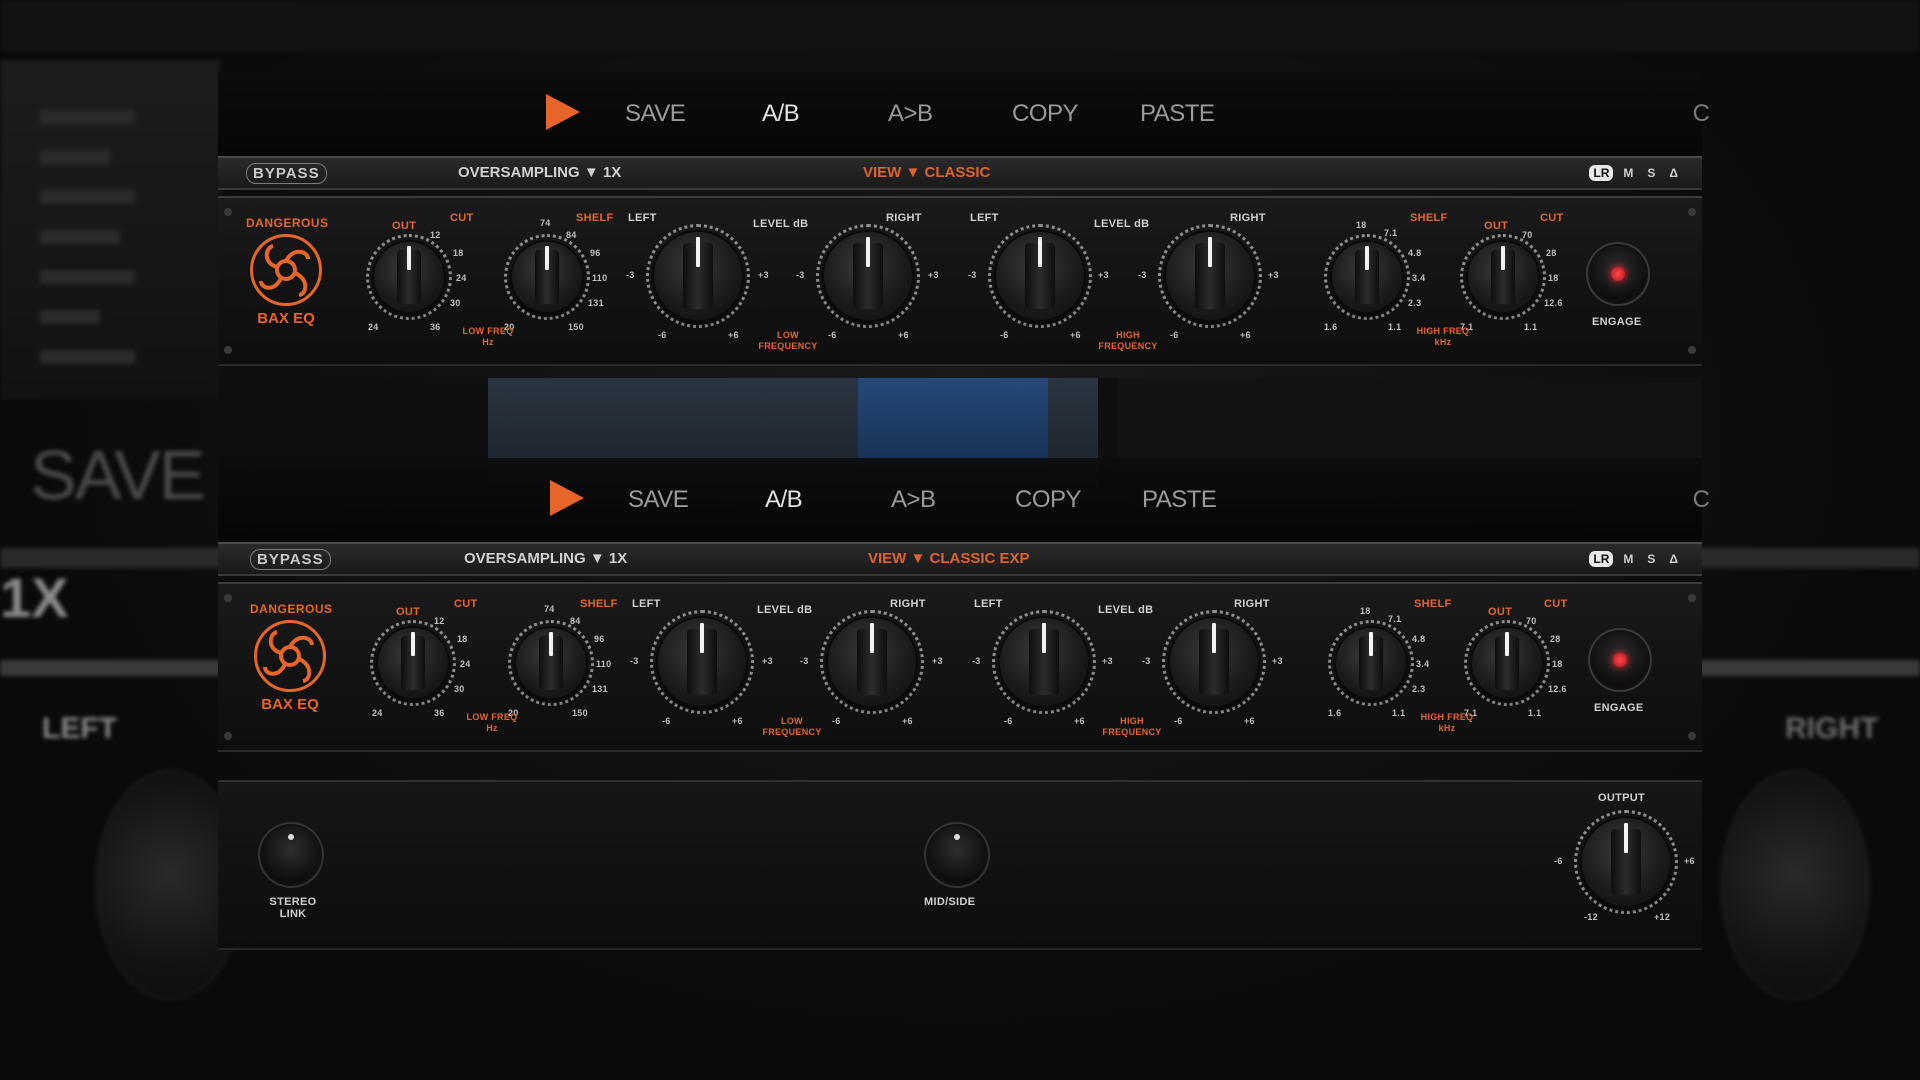  I want to click on low-shelf-label: SHELF, so click(599, 604).